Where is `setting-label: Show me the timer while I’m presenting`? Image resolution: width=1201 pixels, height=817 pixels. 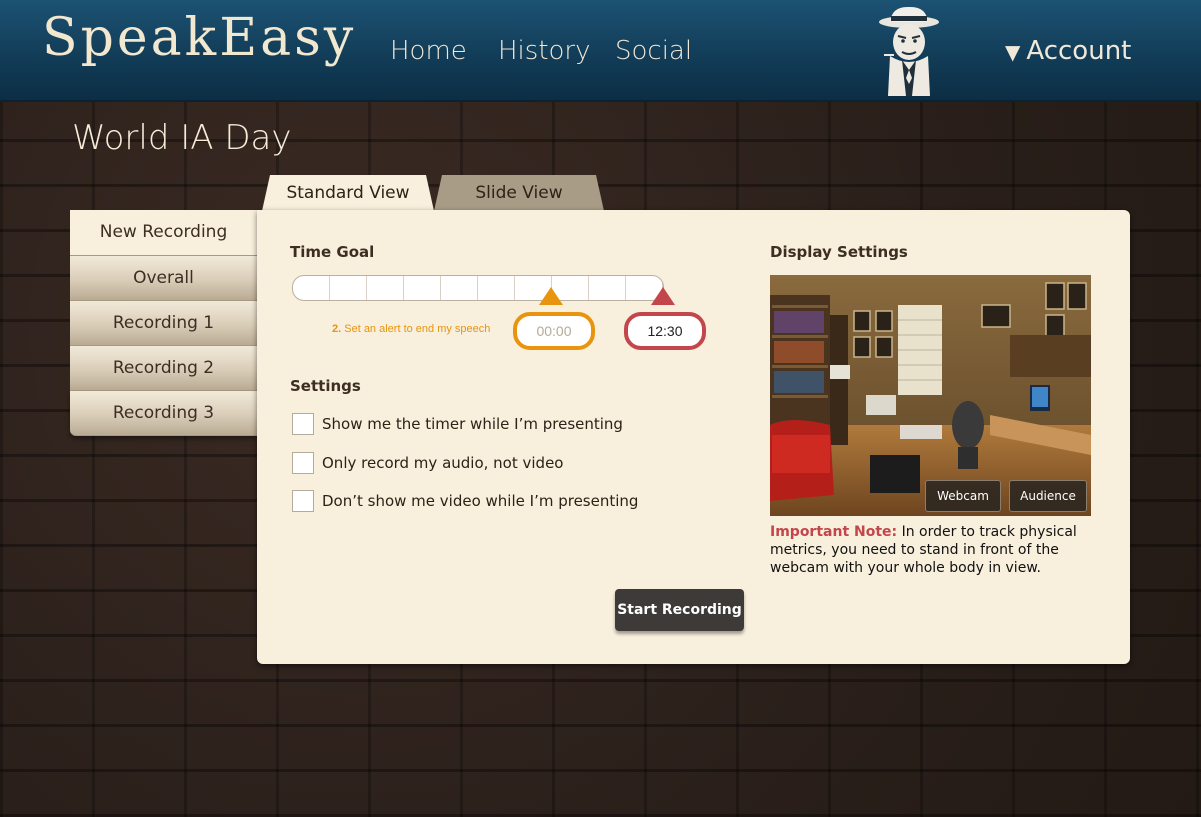 setting-label: Show me the timer while I’m presenting is located at coordinates (472, 424).